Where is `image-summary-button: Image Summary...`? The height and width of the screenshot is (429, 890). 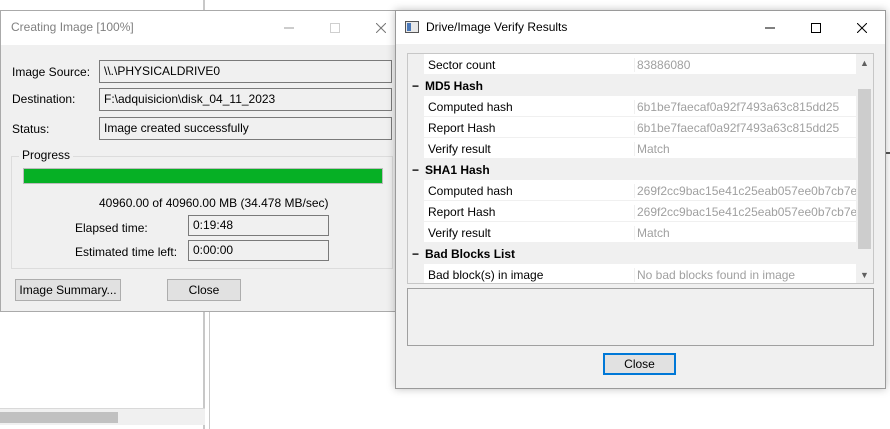
image-summary-button: Image Summary... is located at coordinates (68, 290).